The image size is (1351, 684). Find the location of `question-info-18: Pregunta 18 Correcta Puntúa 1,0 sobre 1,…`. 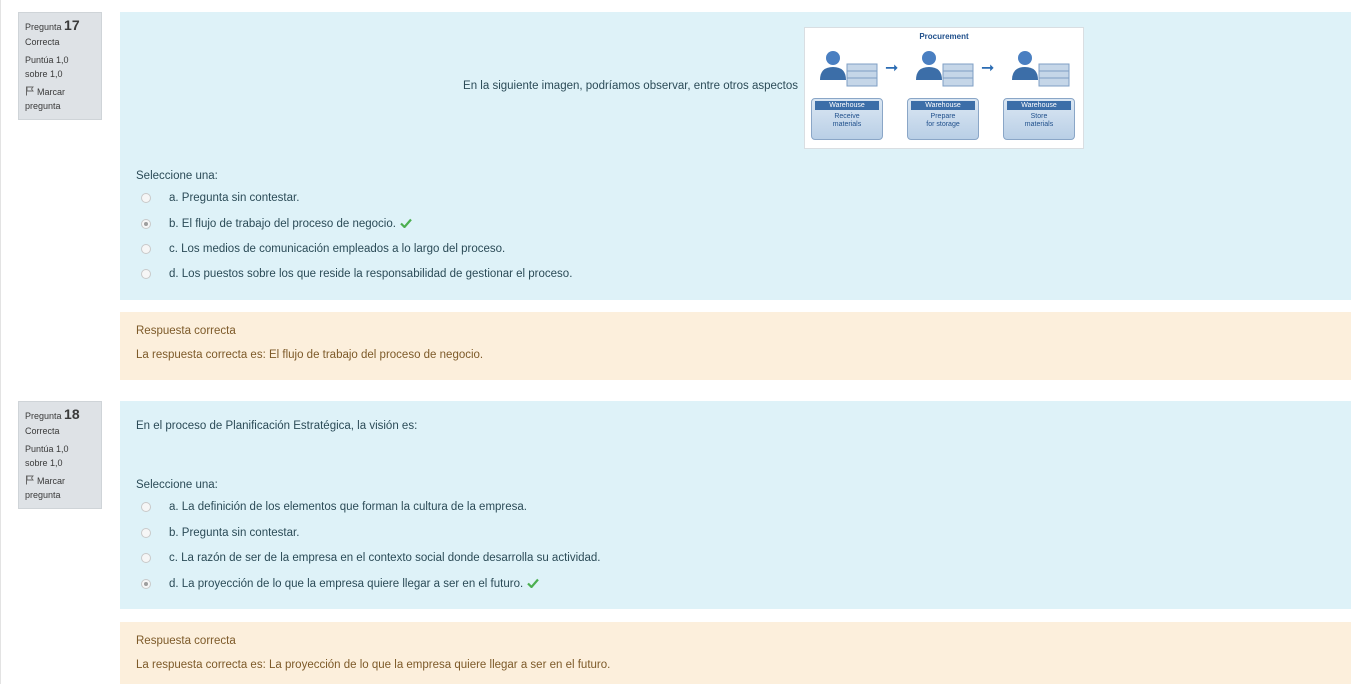

question-info-18: Pregunta 18 Correcta Puntúa 1,0 sobre 1,… is located at coordinates (60, 455).